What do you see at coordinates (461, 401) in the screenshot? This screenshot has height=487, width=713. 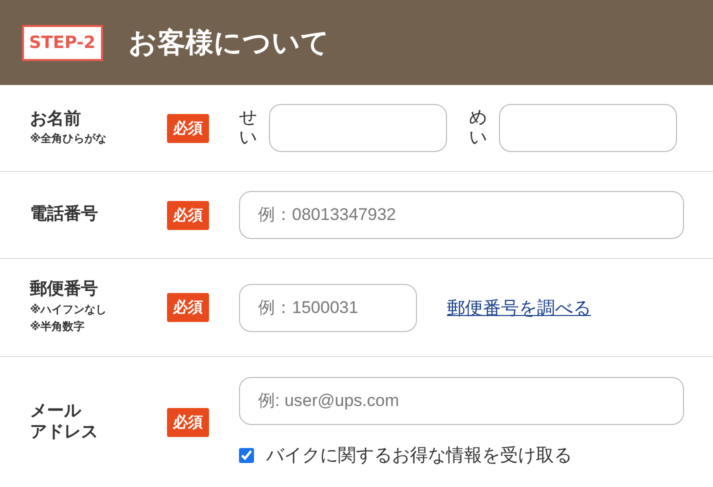 I see `input-field: 例: user@ups.com` at bounding box center [461, 401].